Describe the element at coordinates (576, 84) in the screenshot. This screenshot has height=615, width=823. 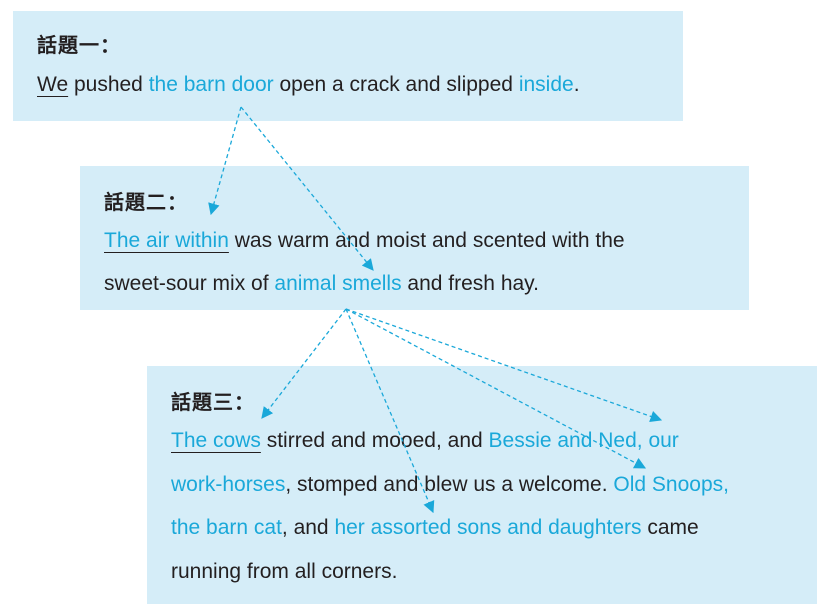
I see `sentence-text: .` at that location.